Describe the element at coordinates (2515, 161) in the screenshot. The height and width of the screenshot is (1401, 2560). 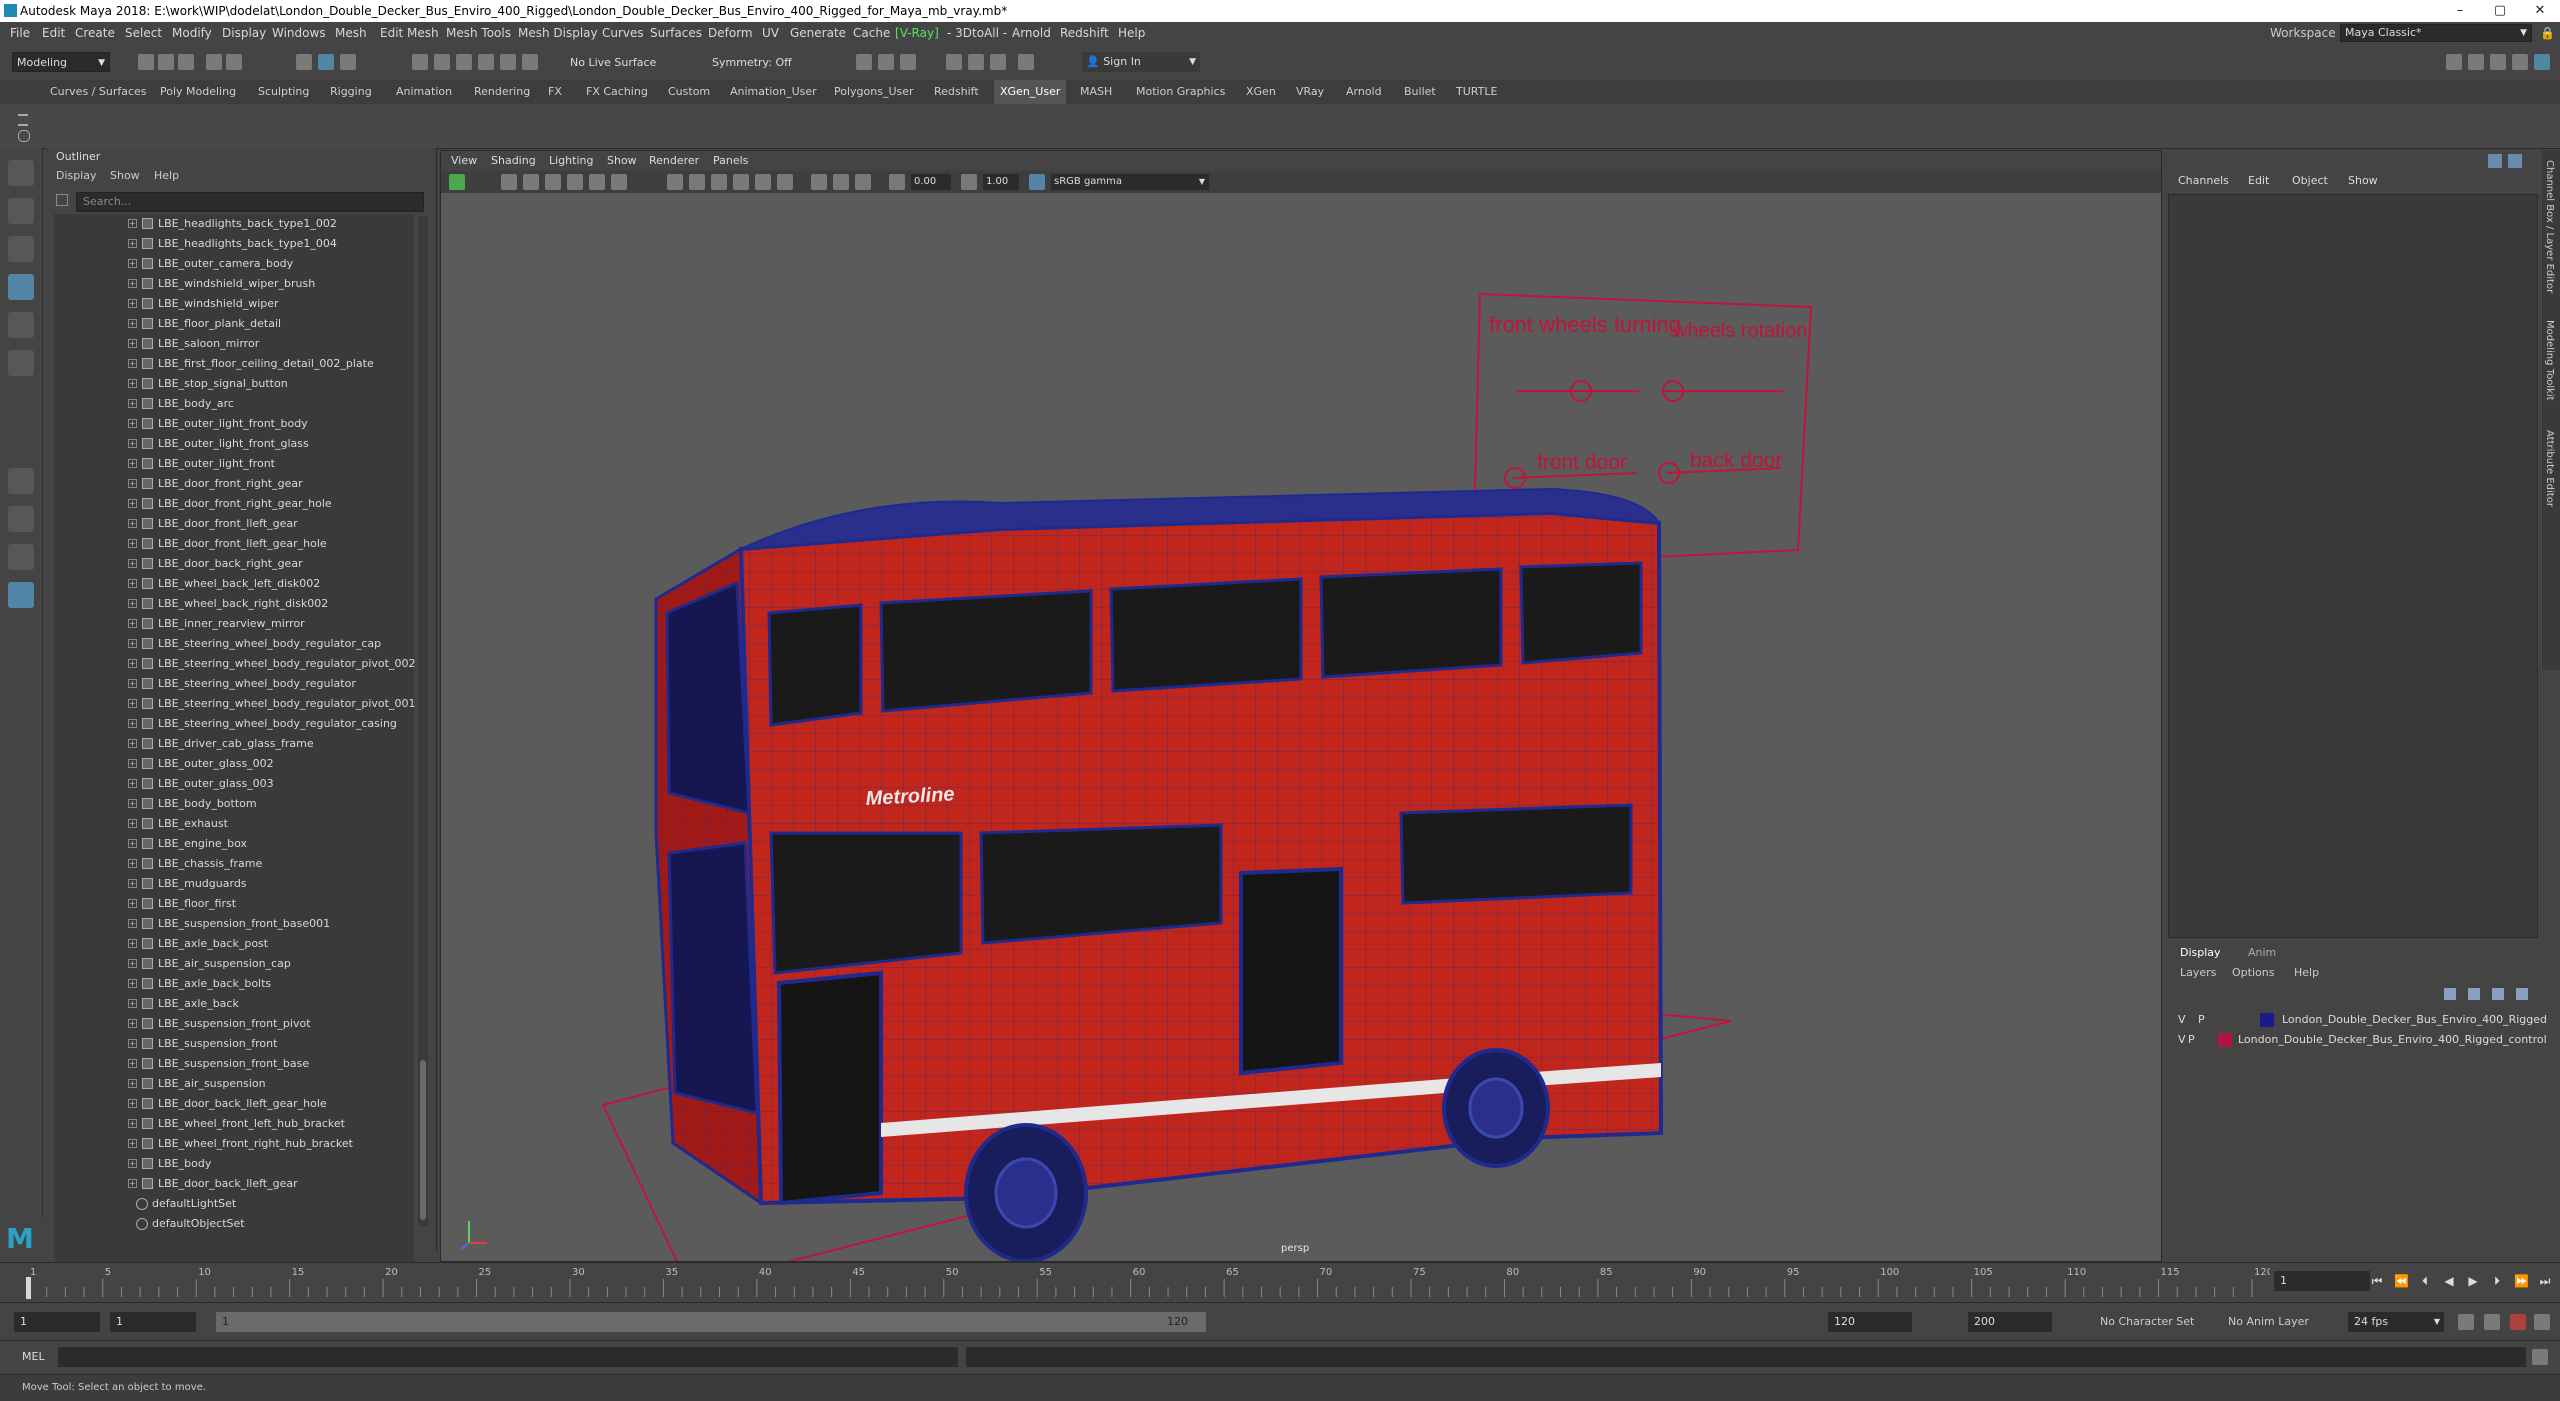
I see `layer-editor-icon` at that location.